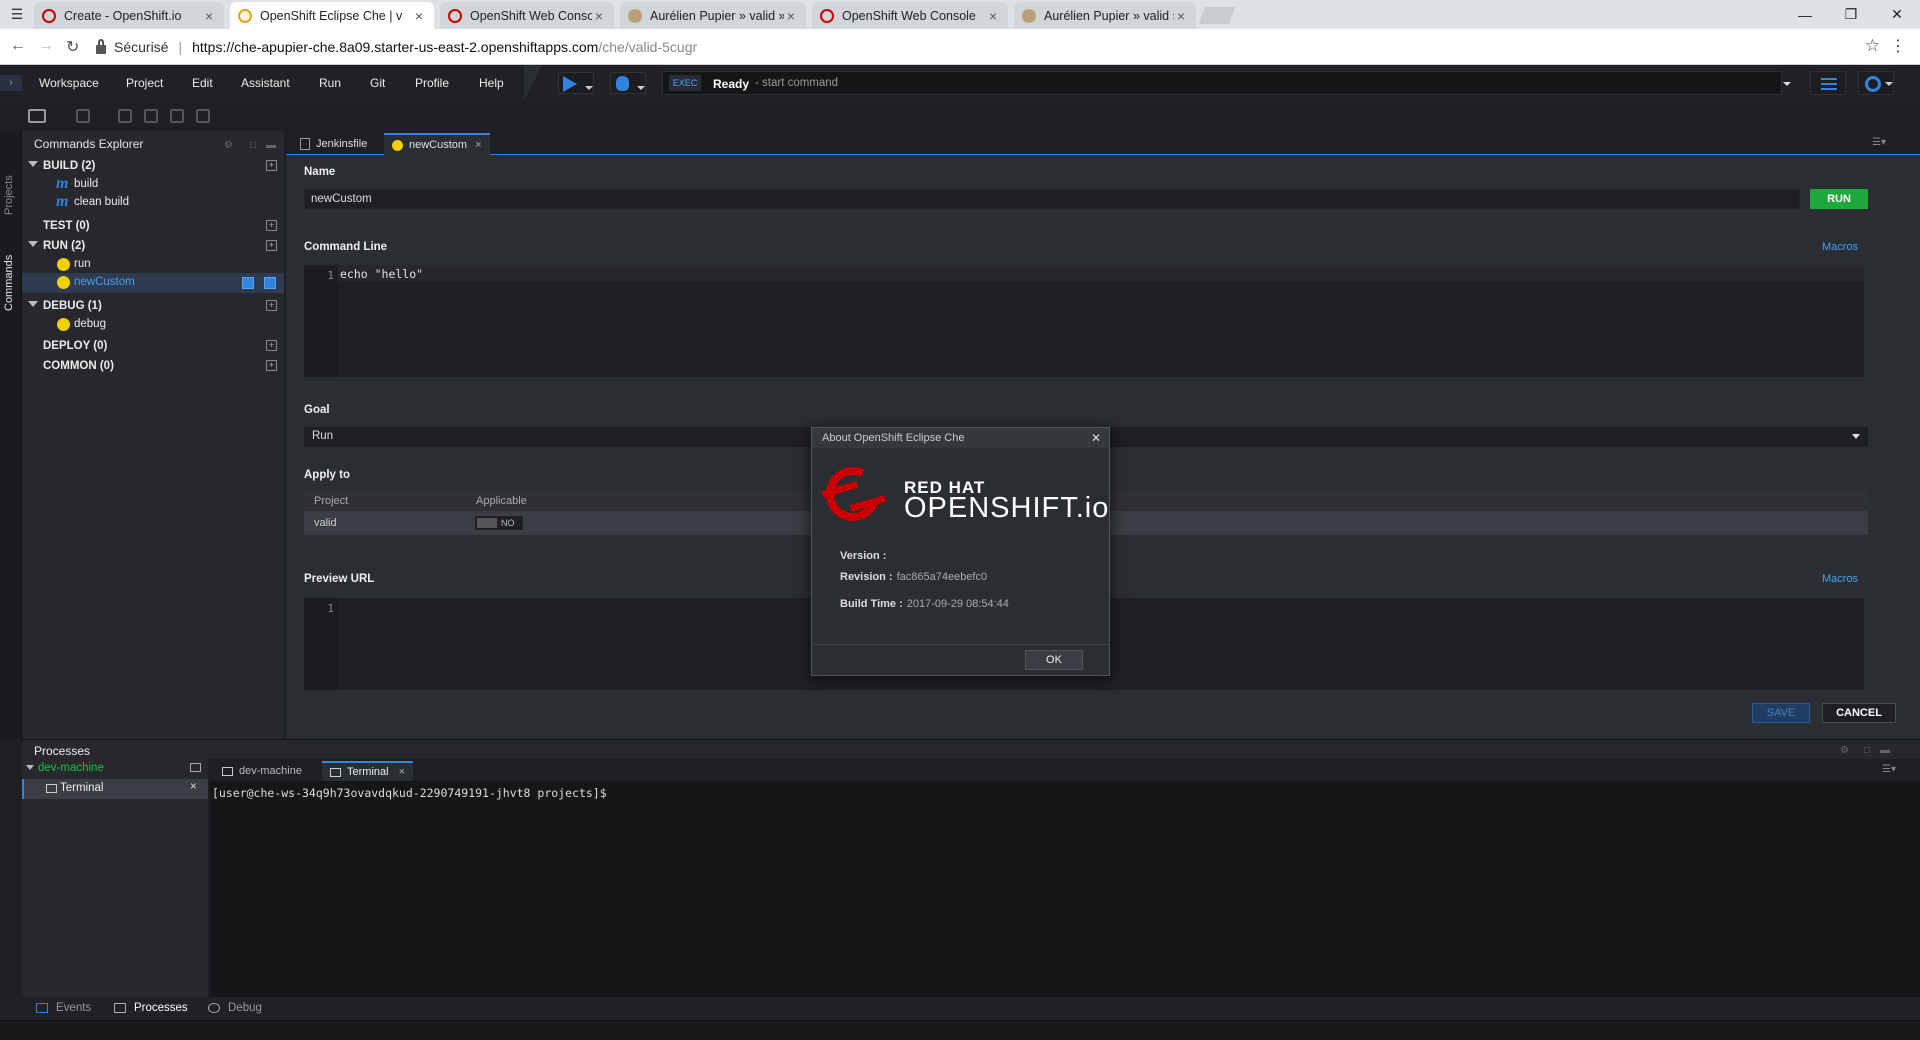 The image size is (1920, 1040). Describe the element at coordinates (499, 523) in the screenshot. I see `applicable-toggle: NO` at that location.